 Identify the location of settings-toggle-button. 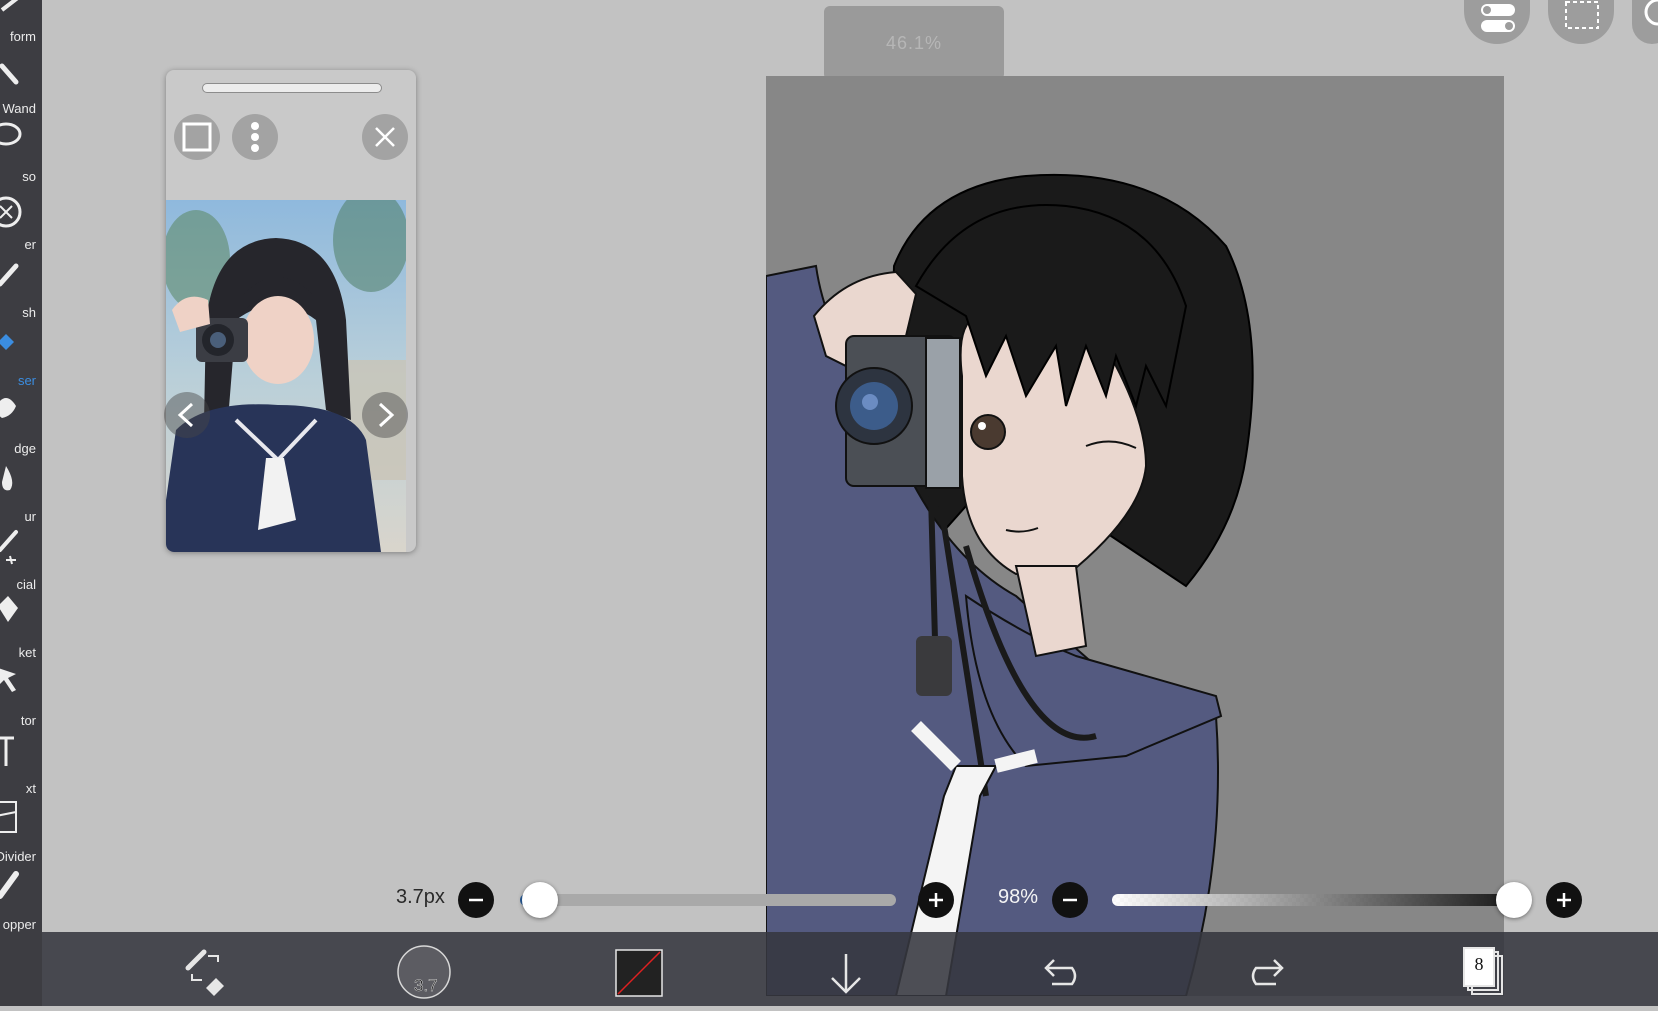
(1497, 22).